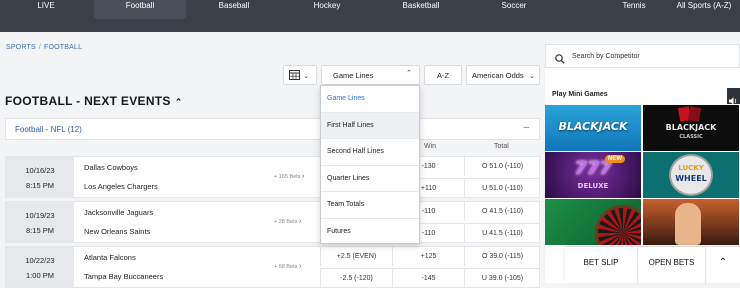 This screenshot has height=288, width=740. Describe the element at coordinates (370, 125) in the screenshot. I see `market-option-first-half-lines: First Half Lines` at that location.